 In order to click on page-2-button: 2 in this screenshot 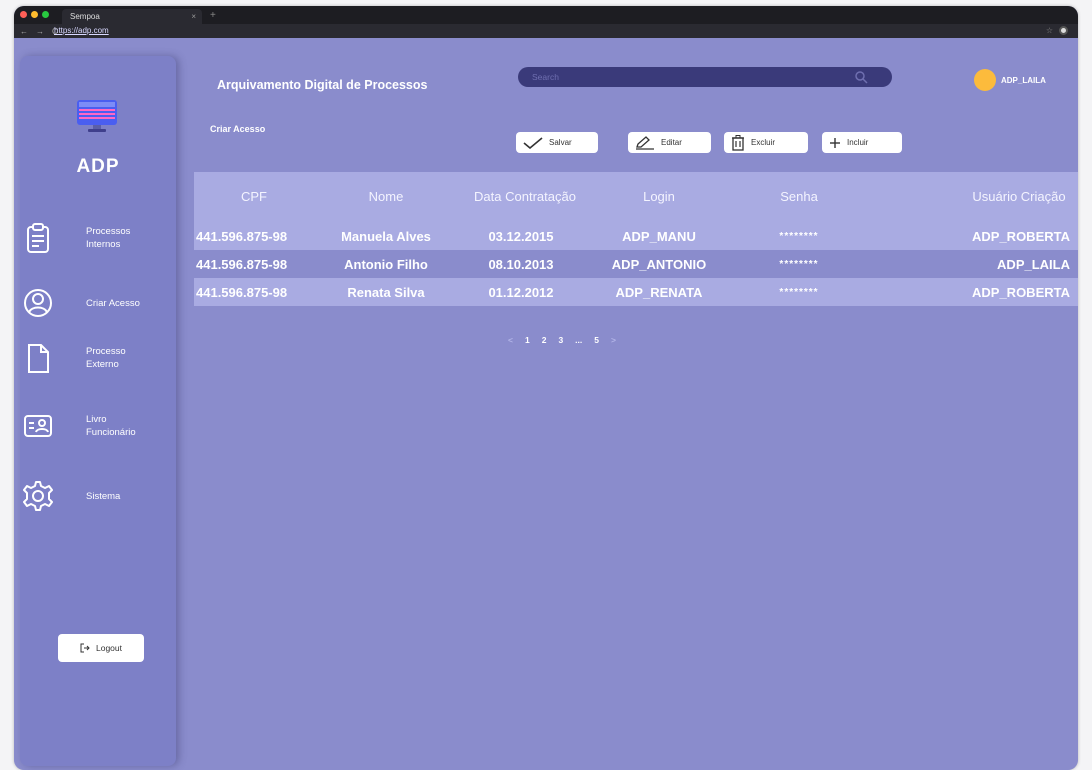, I will do `click(544, 340)`.